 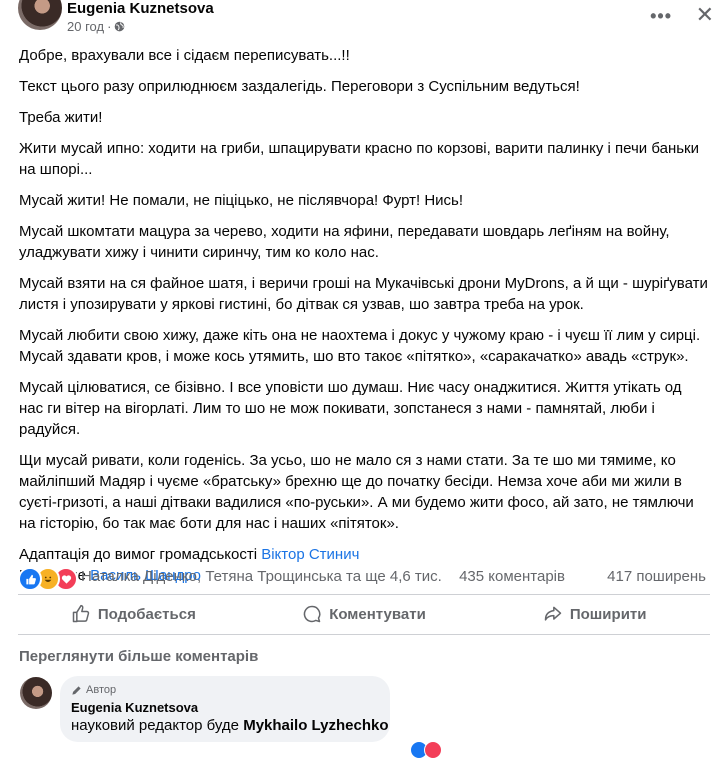 What do you see at coordinates (140, 8) in the screenshot?
I see `author-name: Eugenia Kuznetsova` at bounding box center [140, 8].